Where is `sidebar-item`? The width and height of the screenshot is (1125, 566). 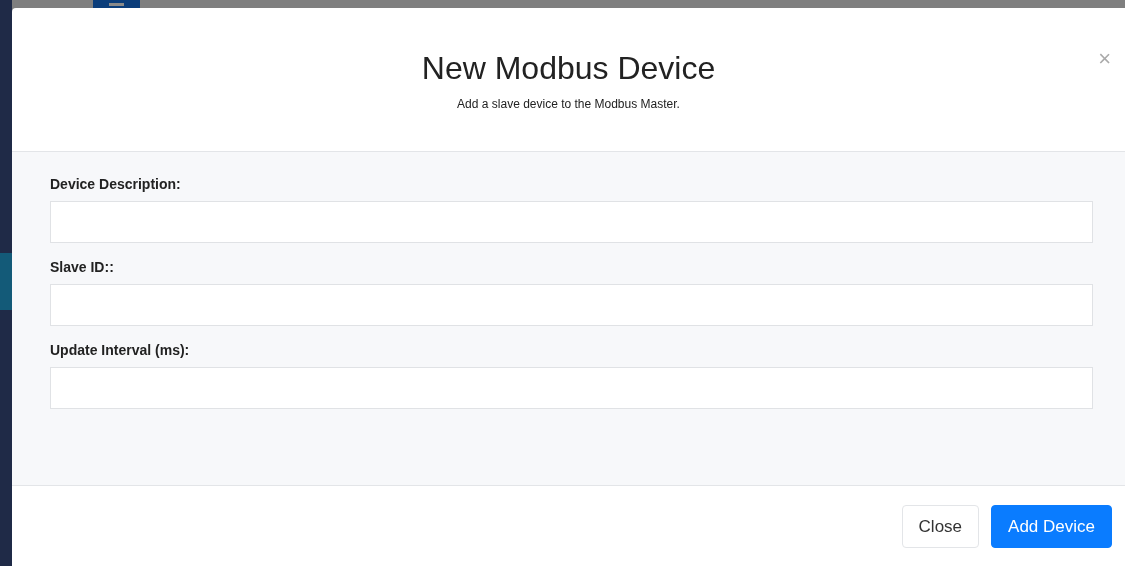
sidebar-item is located at coordinates (6, 281).